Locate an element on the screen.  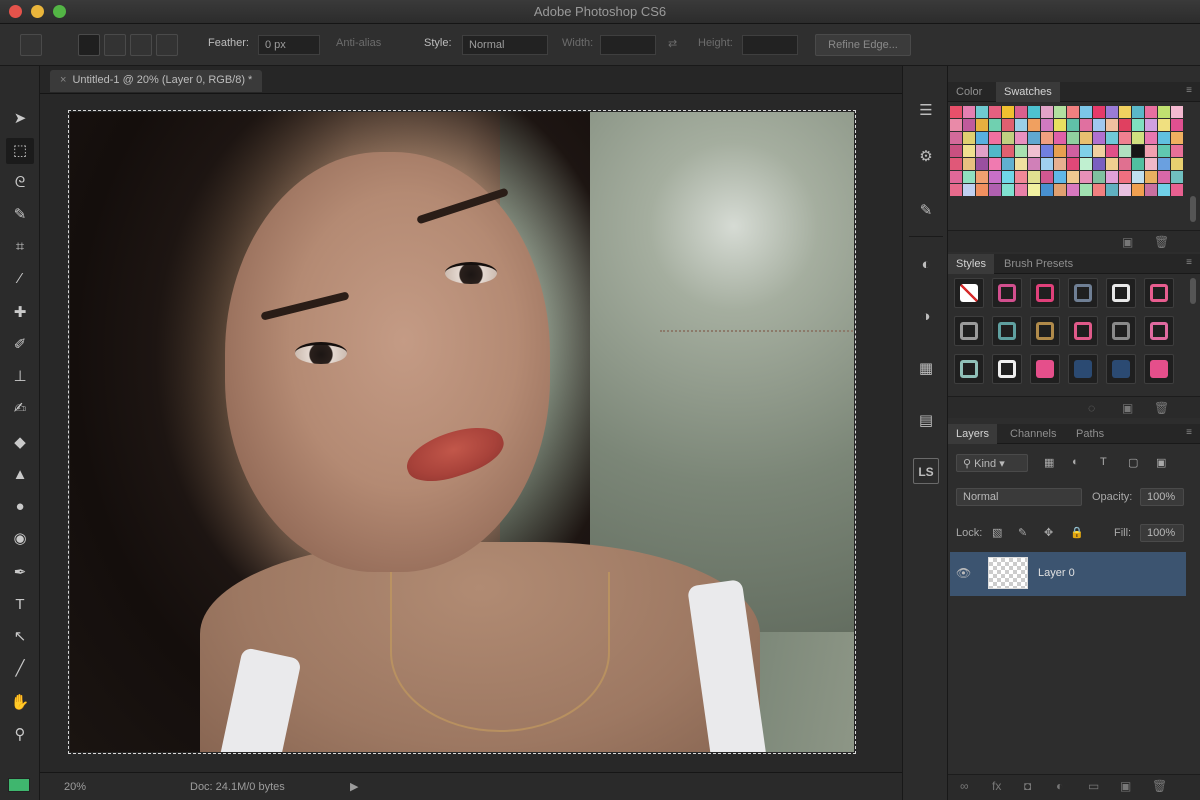
gradient-tool-icon: ▲ is located at coordinates (20, 475).